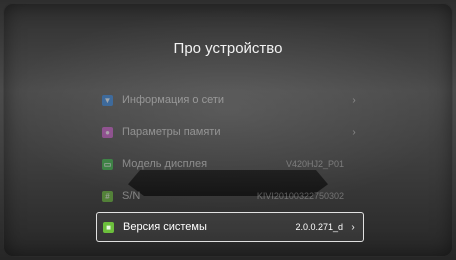 The width and height of the screenshot is (456, 260). What do you see at coordinates (230, 100) in the screenshot?
I see `menu-item-network-info: ▼ Информация о сети ›` at bounding box center [230, 100].